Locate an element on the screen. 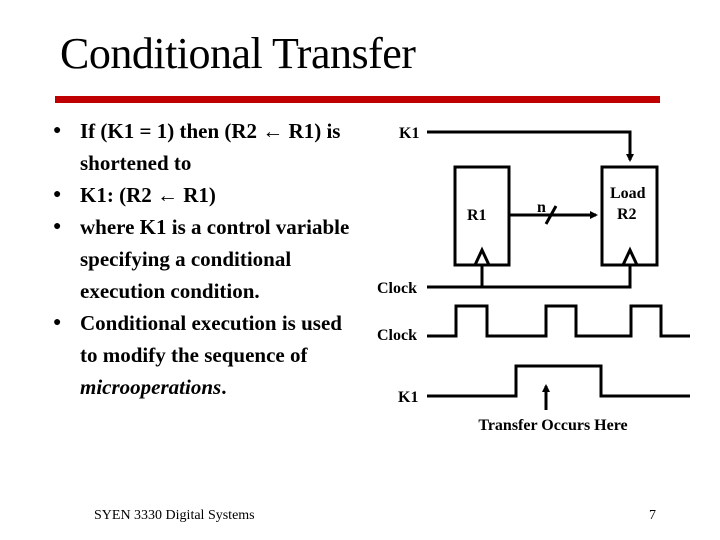 This screenshot has width=720, height=540. transfer-annotation: Transfer Occurs Here is located at coordinates (552, 425).